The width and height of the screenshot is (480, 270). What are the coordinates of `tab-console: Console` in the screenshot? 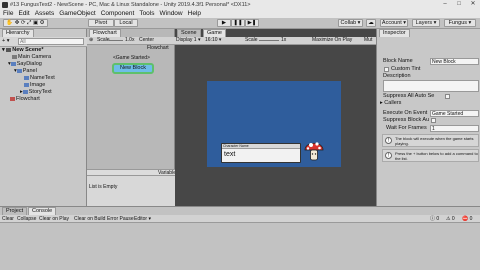 It's located at (42, 211).